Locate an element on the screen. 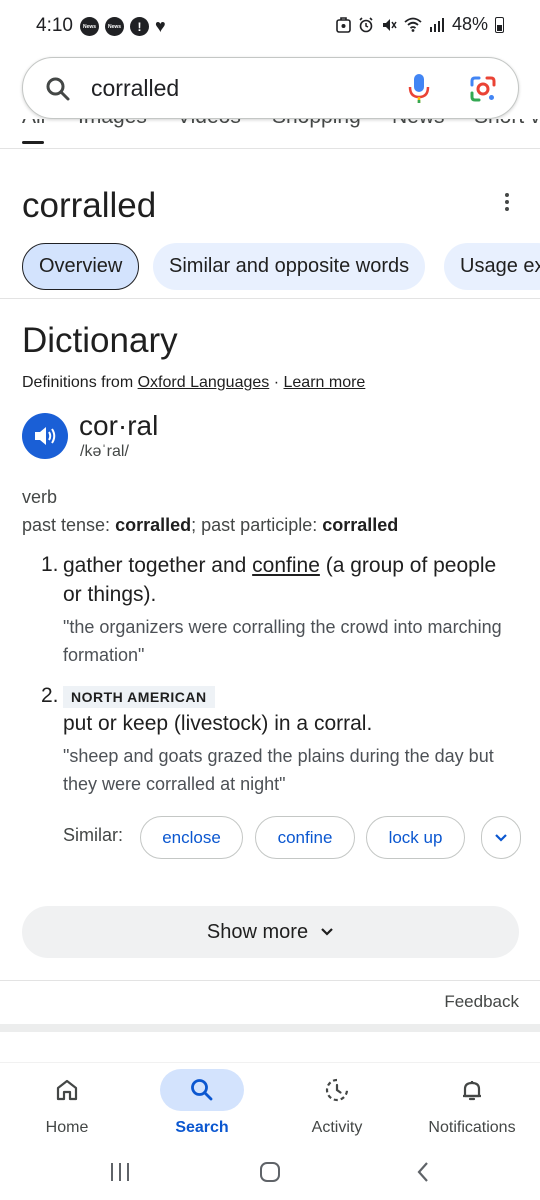 The height and width of the screenshot is (1200, 540). learn-more-link: Learn more is located at coordinates (325, 382).